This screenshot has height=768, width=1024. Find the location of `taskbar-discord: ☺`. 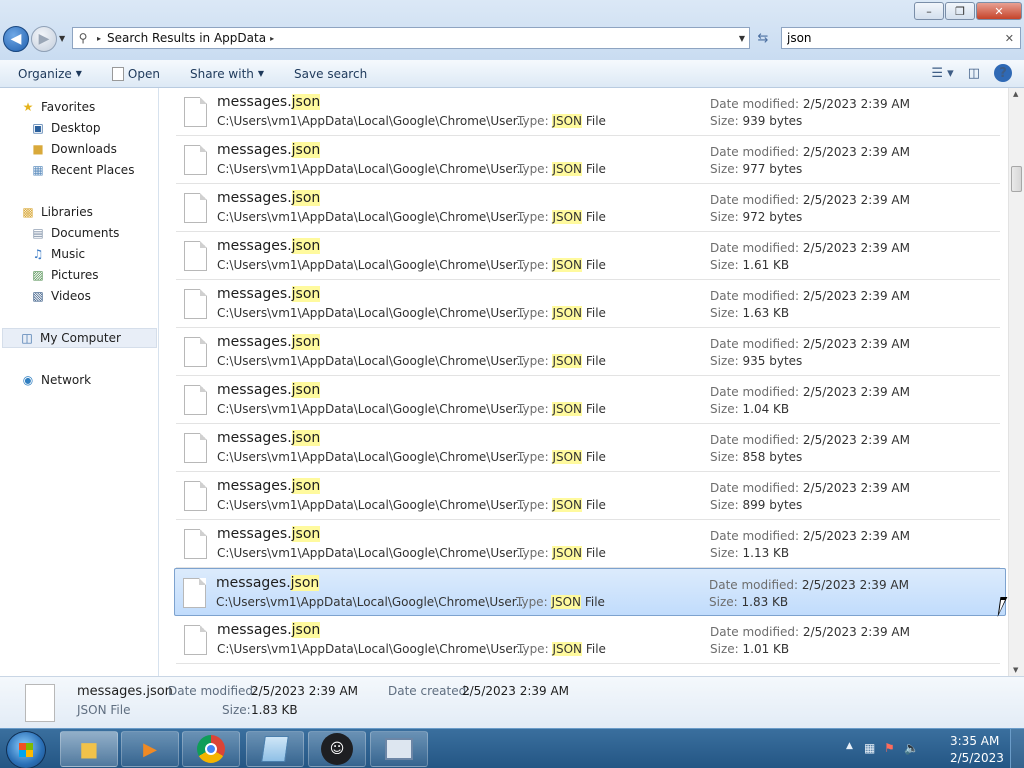

taskbar-discord: ☺ is located at coordinates (337, 749).